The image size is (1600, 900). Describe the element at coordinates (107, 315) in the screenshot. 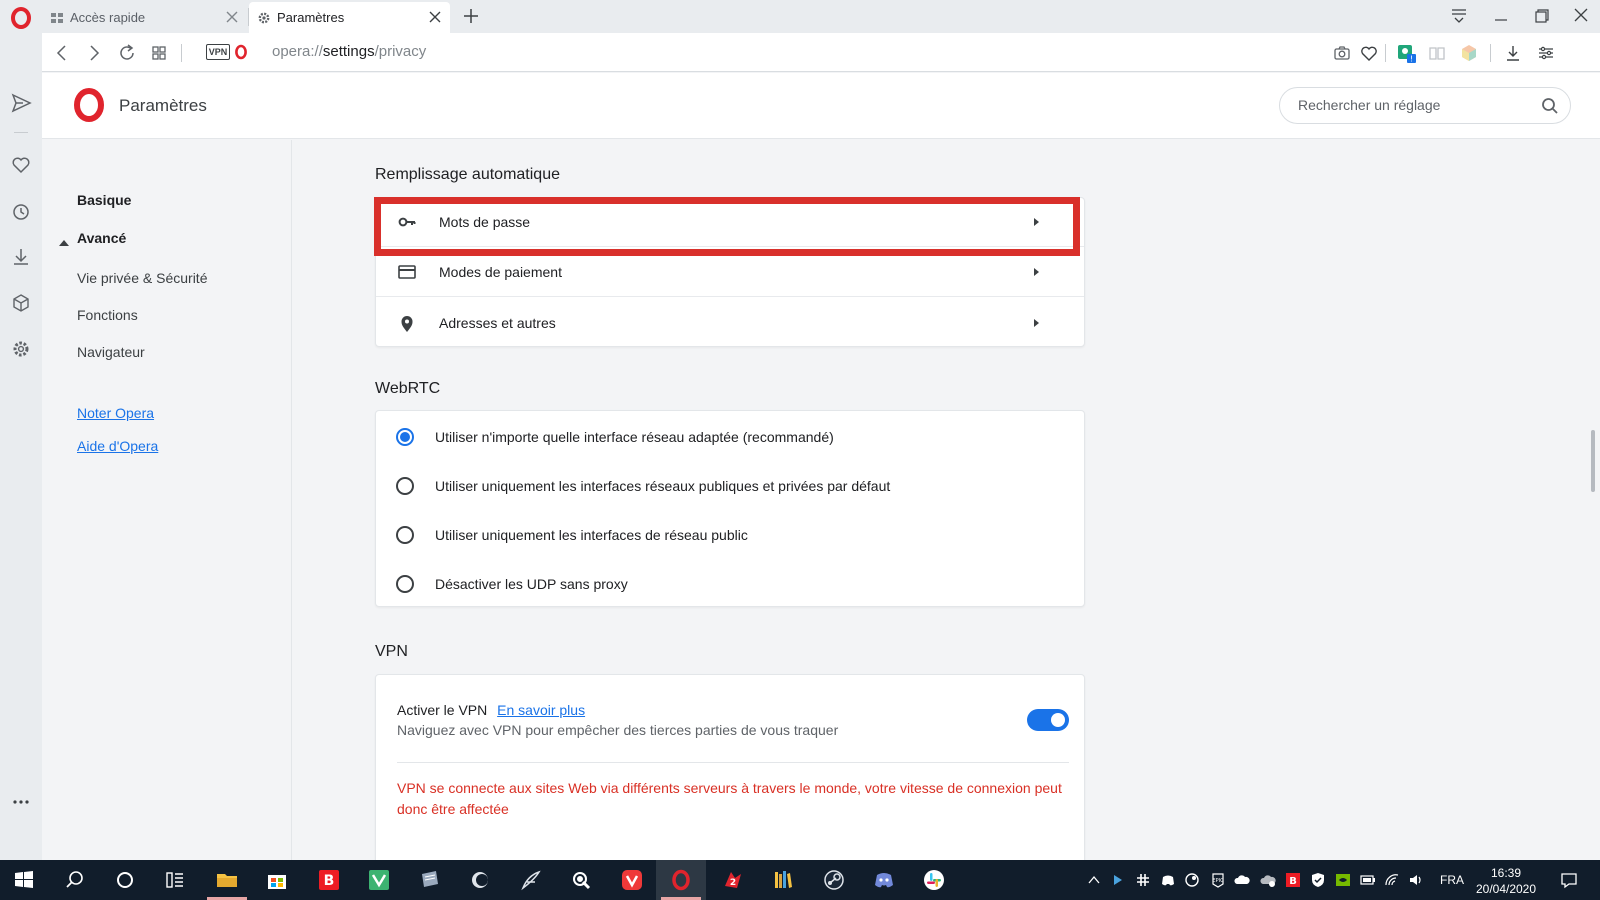

I see `nav-features: Fonctions` at that location.